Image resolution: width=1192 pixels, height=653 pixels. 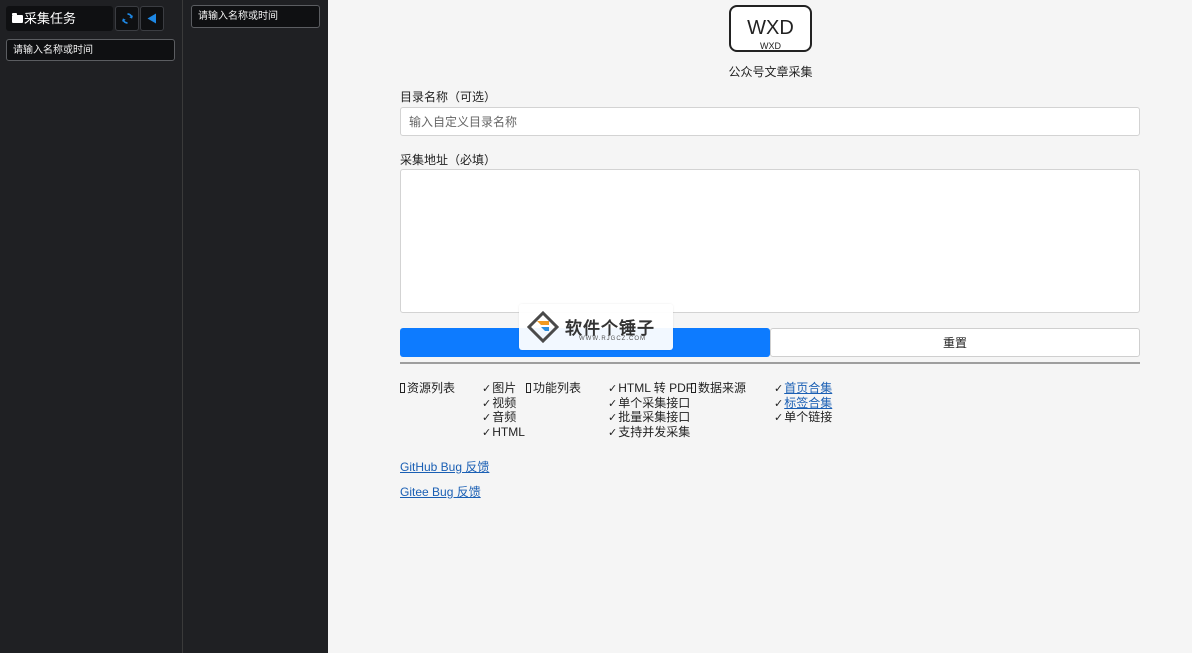 What do you see at coordinates (808, 388) in the screenshot?
I see `source-link-home: 首页合集` at bounding box center [808, 388].